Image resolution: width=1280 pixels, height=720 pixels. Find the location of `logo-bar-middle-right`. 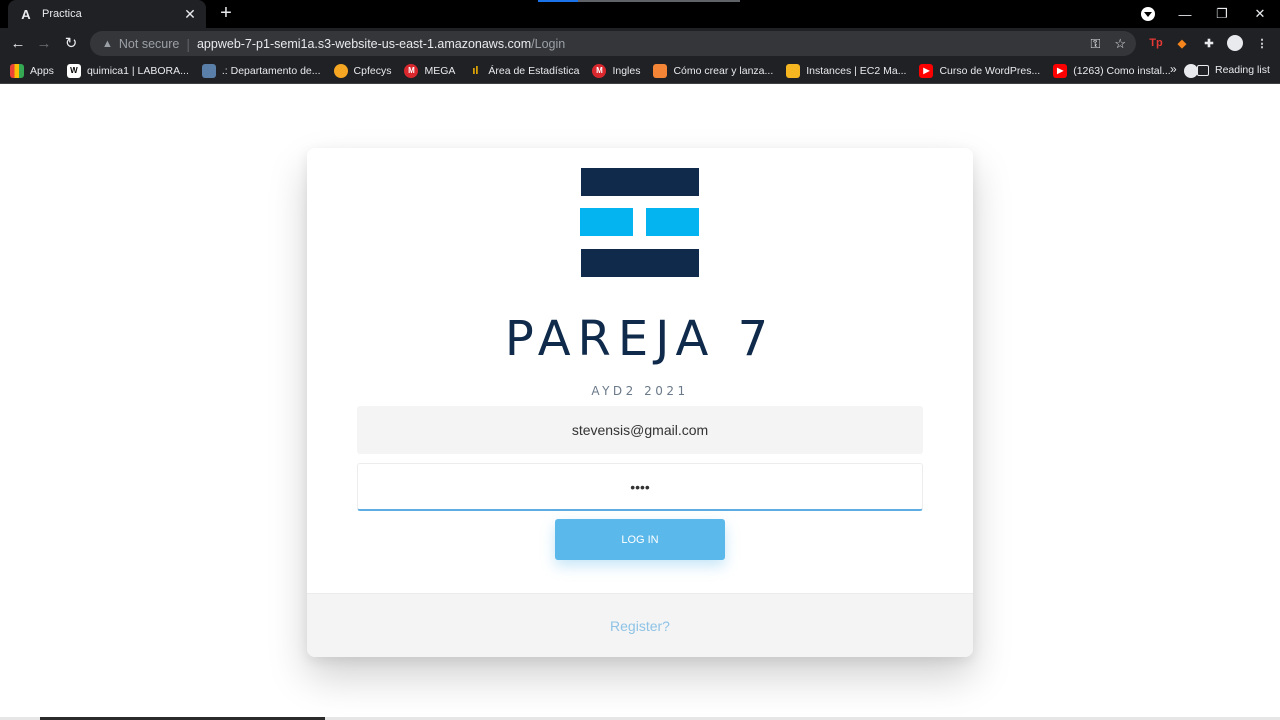

logo-bar-middle-right is located at coordinates (672, 222).